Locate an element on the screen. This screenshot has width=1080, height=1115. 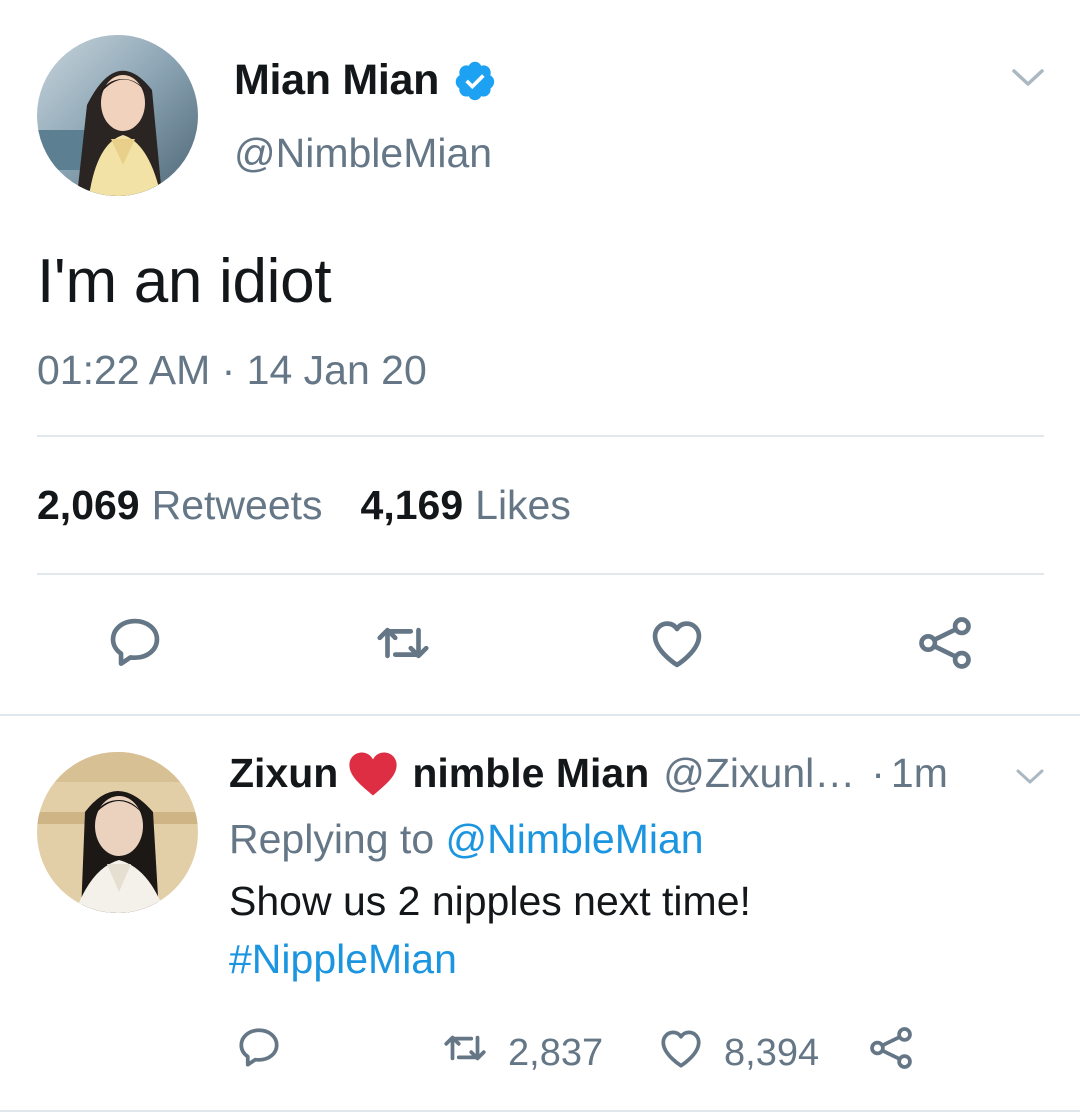
reply-like-button: 8,394 is located at coordinates (737, 1053).